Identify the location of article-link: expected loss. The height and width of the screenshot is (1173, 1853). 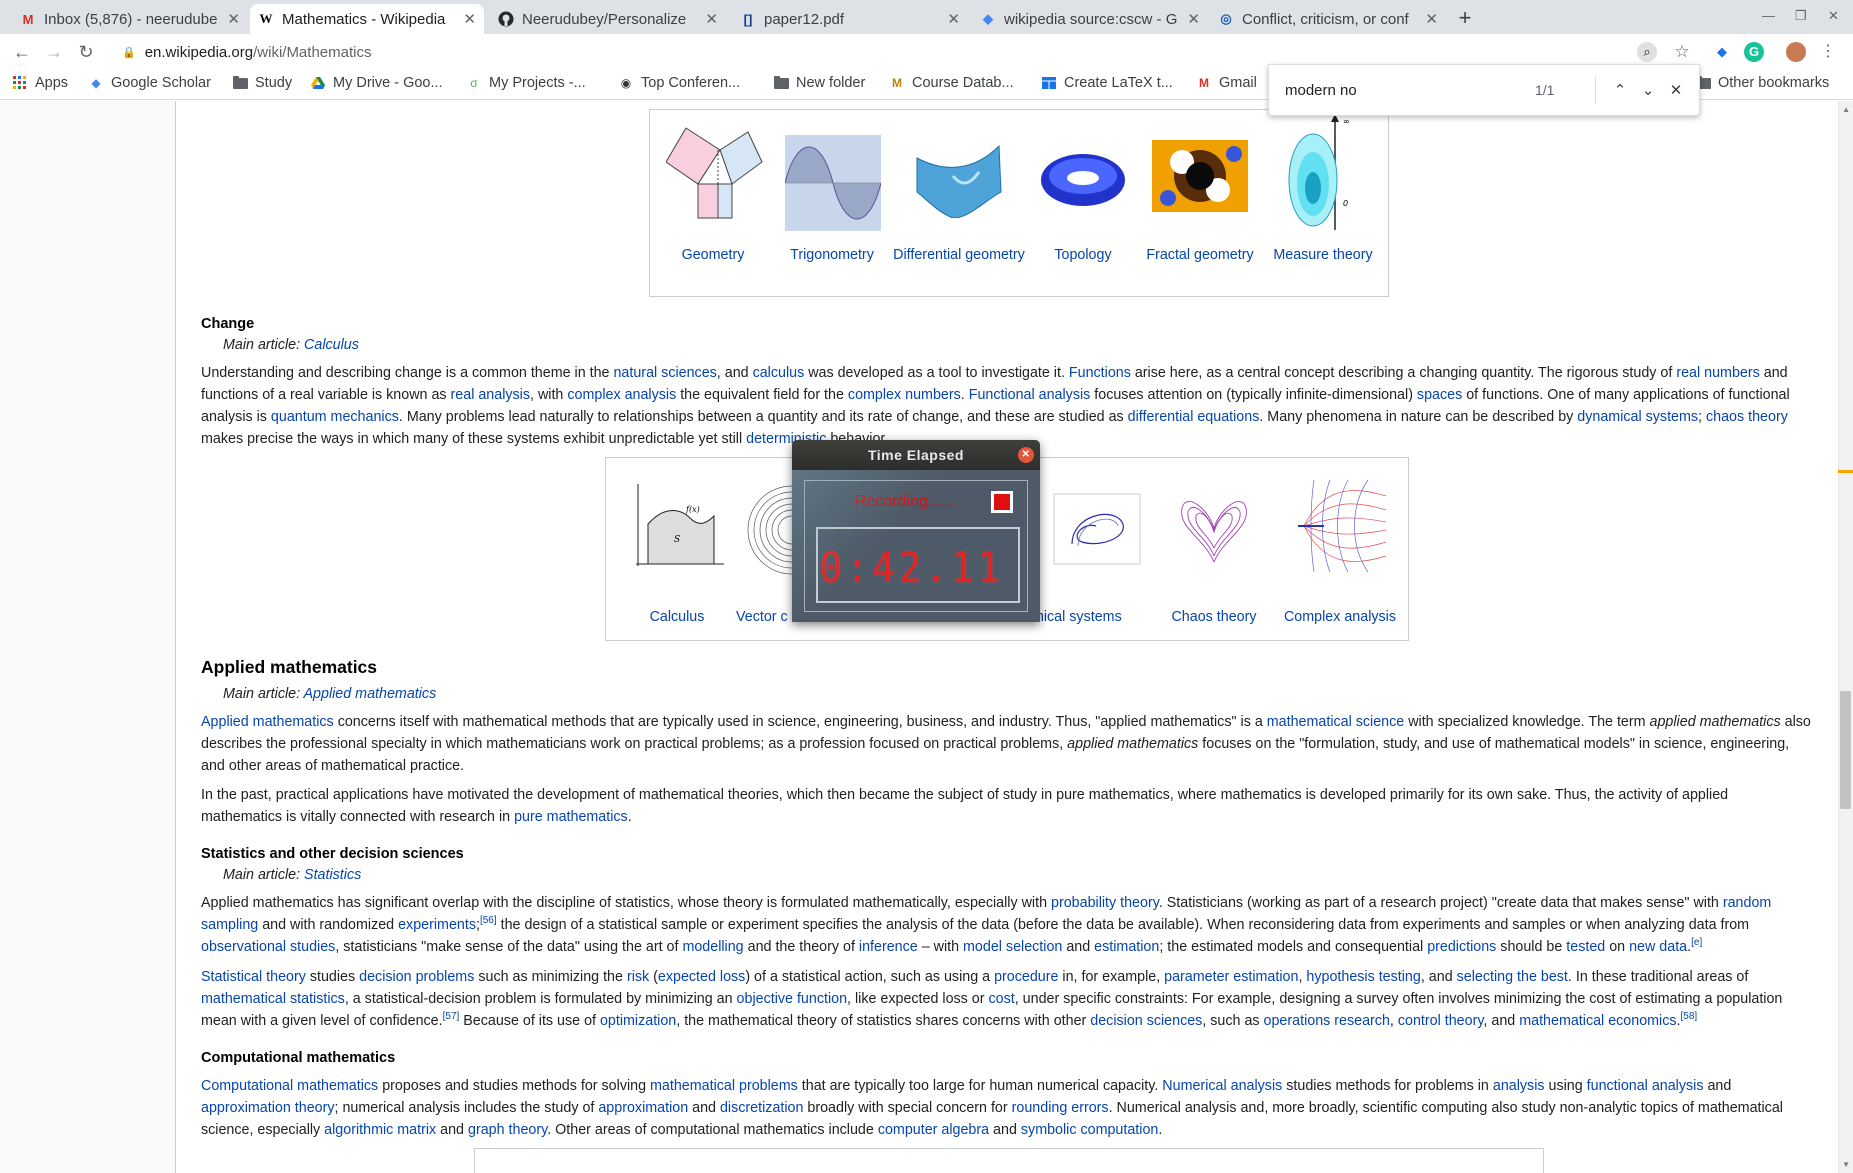
(701, 977).